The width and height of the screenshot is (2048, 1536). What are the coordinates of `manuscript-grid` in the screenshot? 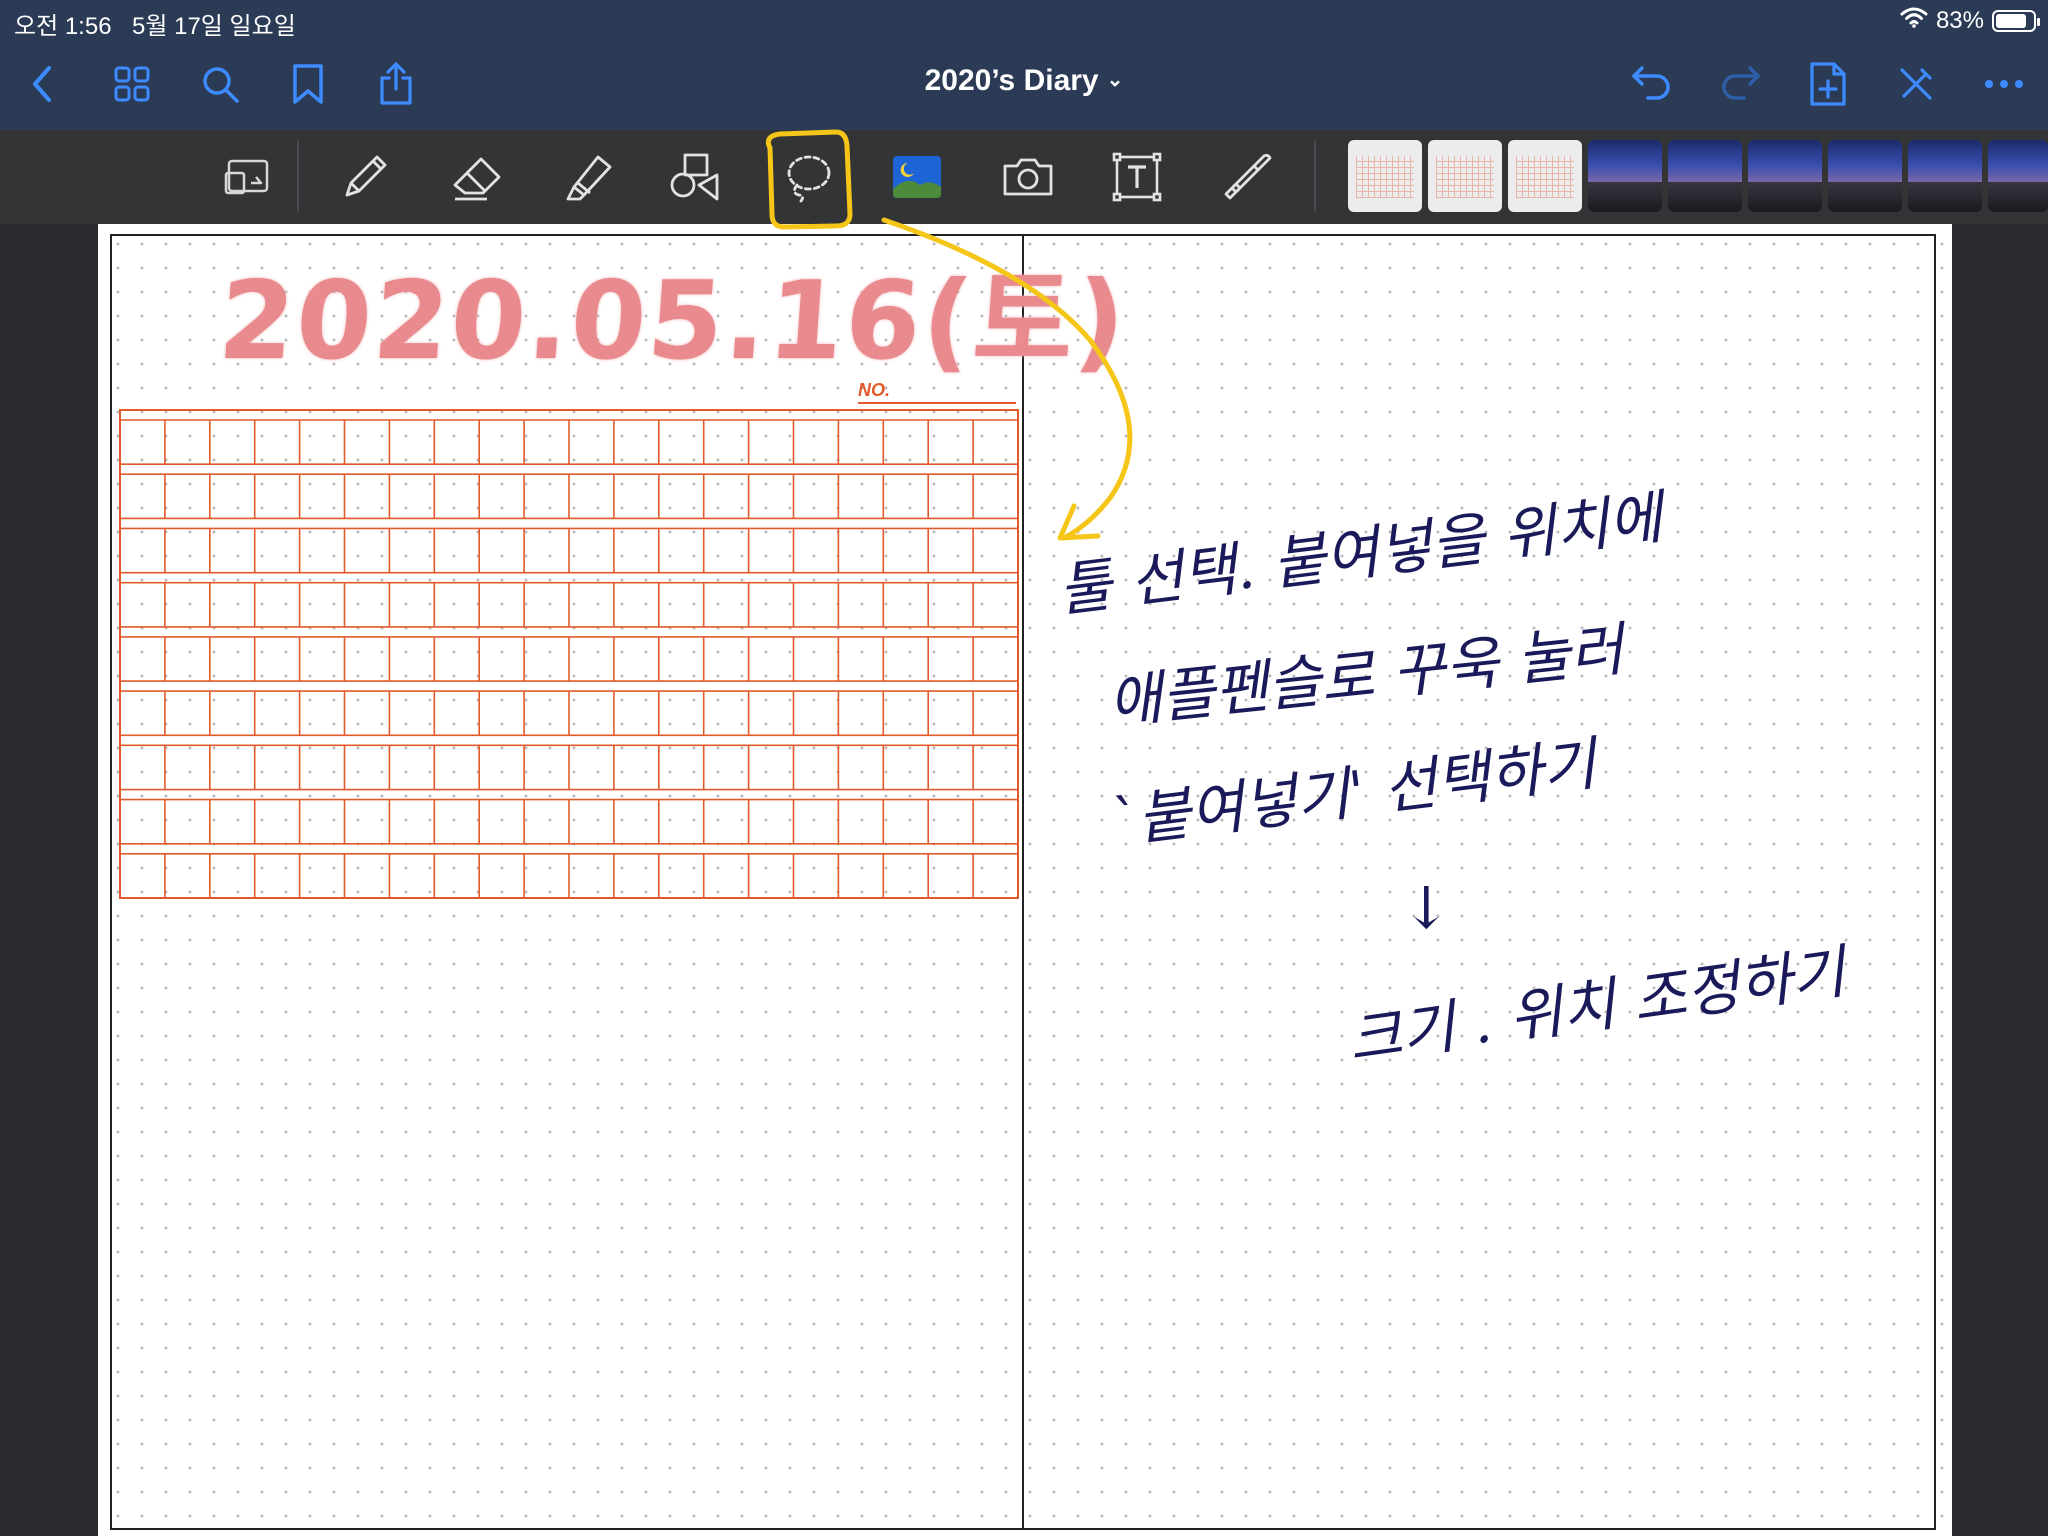 It's located at (569, 654).